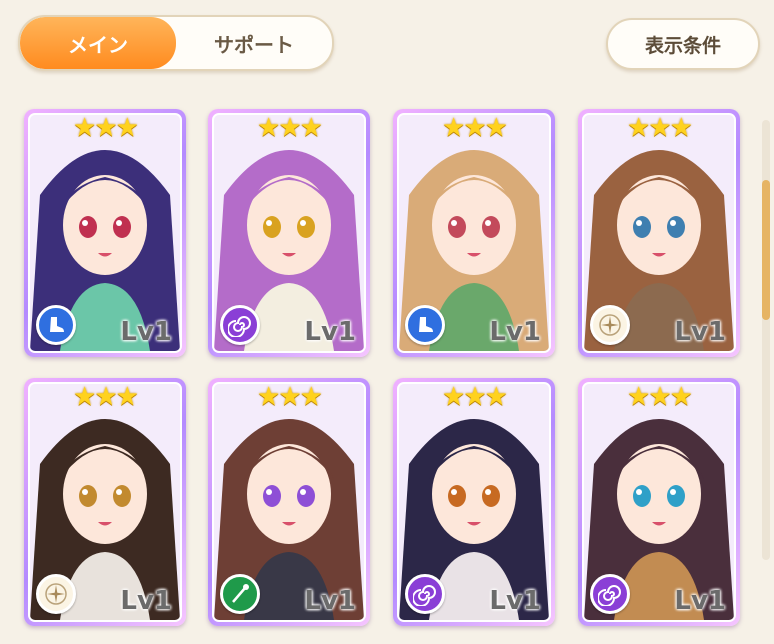  I want to click on scrollbar, so click(766, 340).